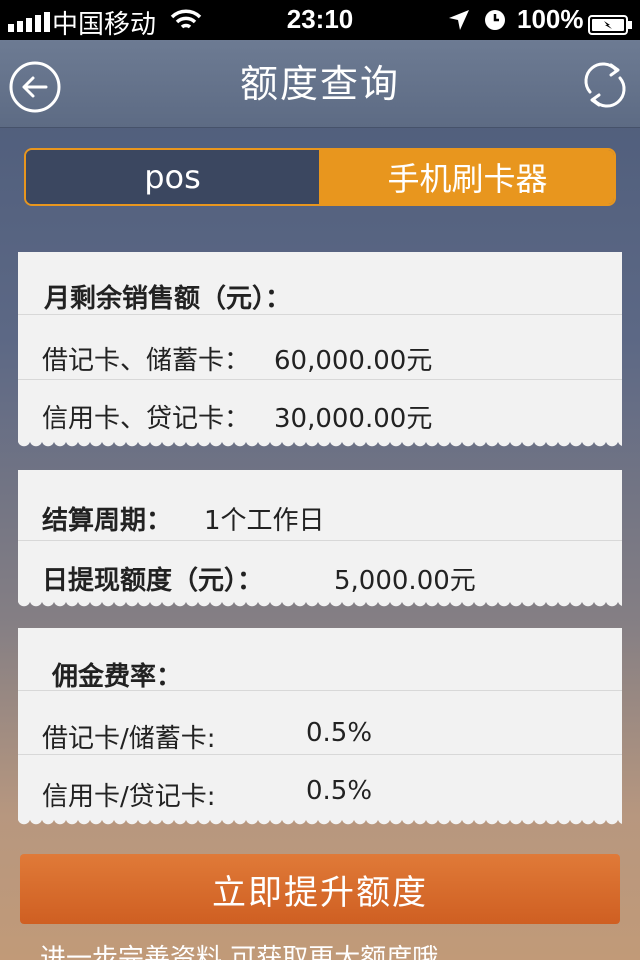 The height and width of the screenshot is (960, 640). I want to click on location-icon, so click(459, 23).